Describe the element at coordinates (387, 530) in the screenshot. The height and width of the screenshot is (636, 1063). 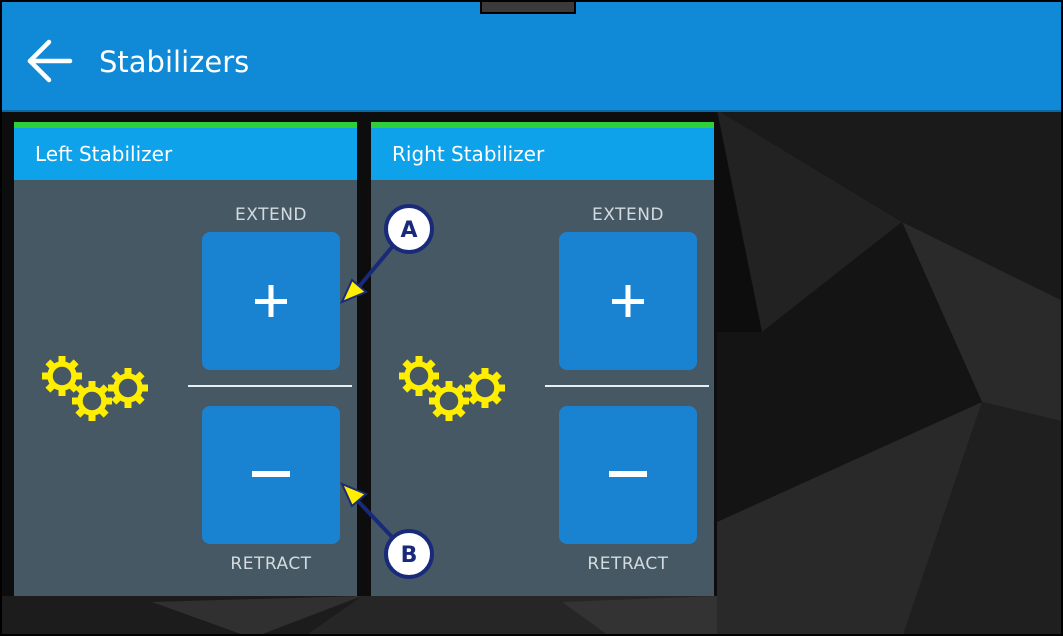
I see `callout-b: B` at that location.